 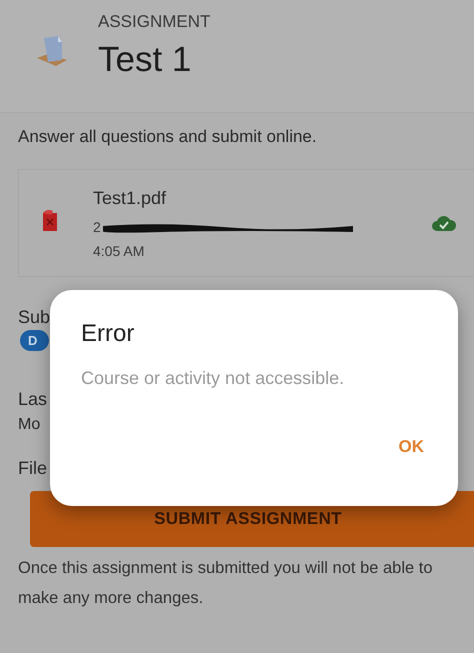 What do you see at coordinates (225, 583) in the screenshot?
I see `submit-note: Once this assignment is submitted you will not be able to make any more changes.` at bounding box center [225, 583].